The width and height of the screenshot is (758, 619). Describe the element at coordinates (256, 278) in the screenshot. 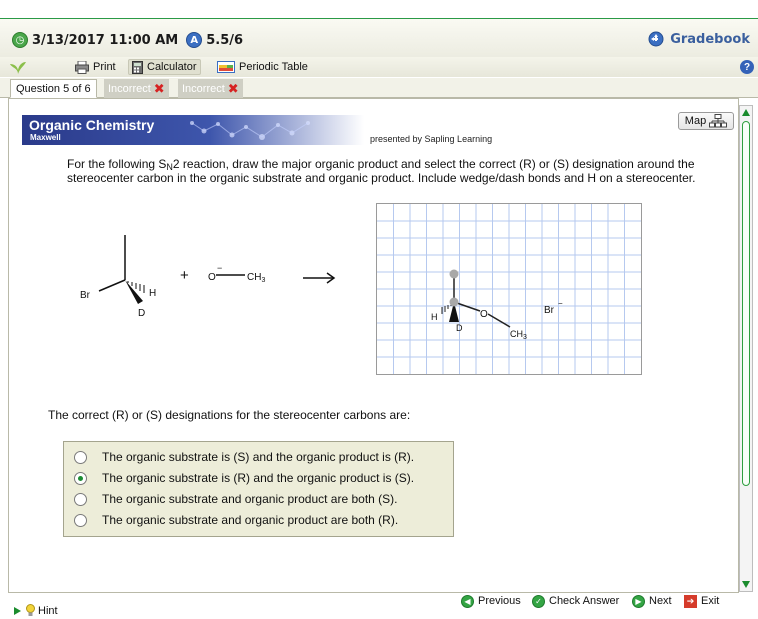

I see `nucleophile-ch3-label: CH3` at that location.